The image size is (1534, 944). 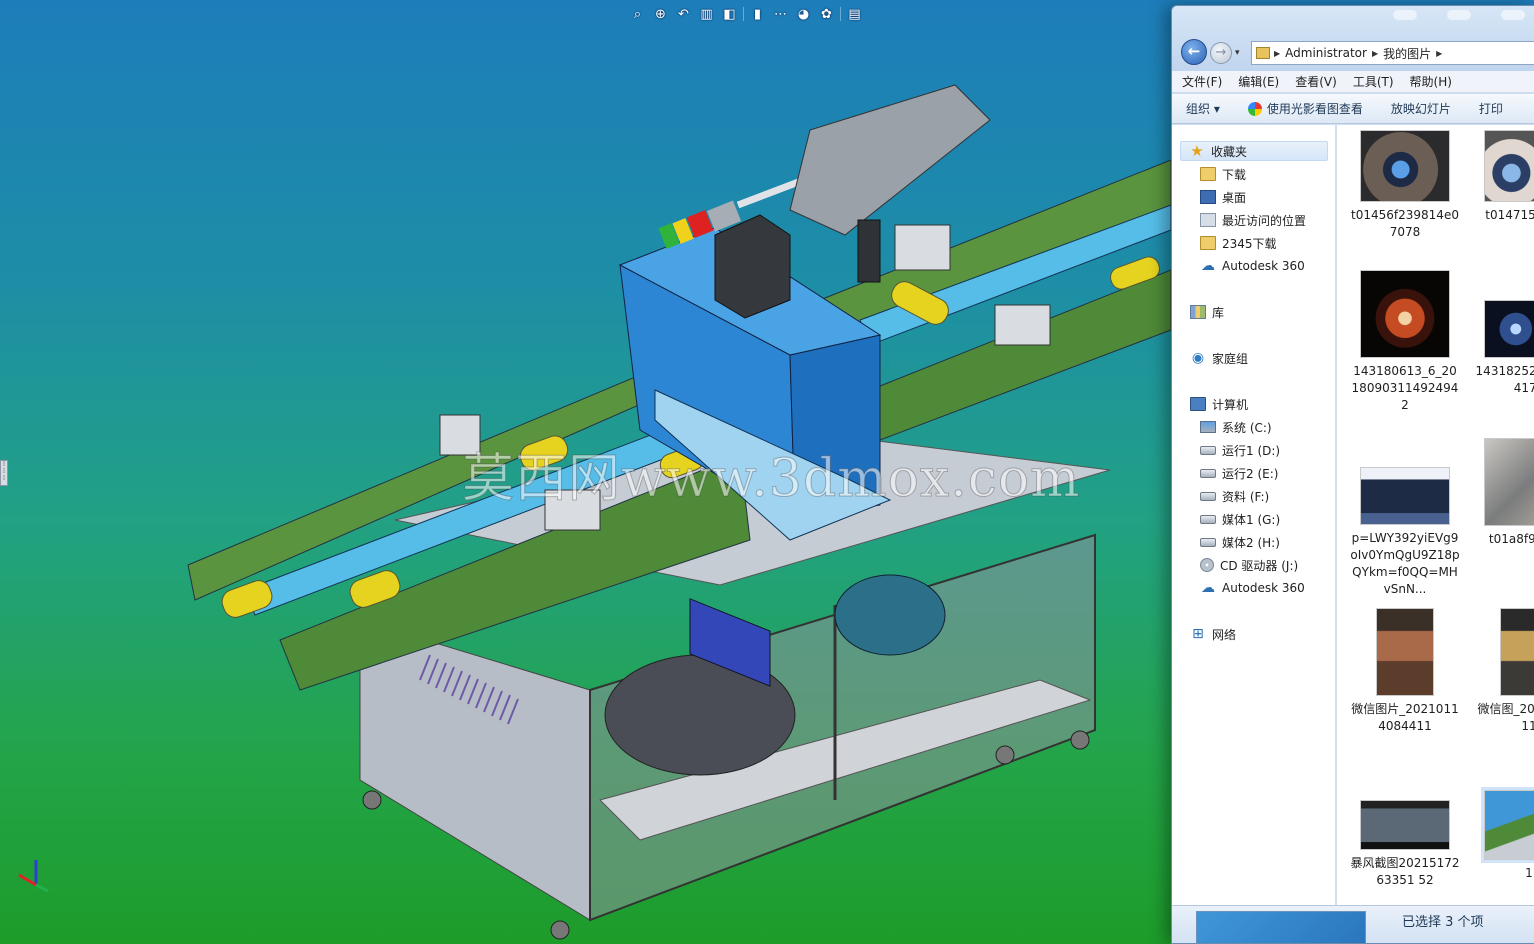 What do you see at coordinates (1405, 15) in the screenshot?
I see `minimize-button` at bounding box center [1405, 15].